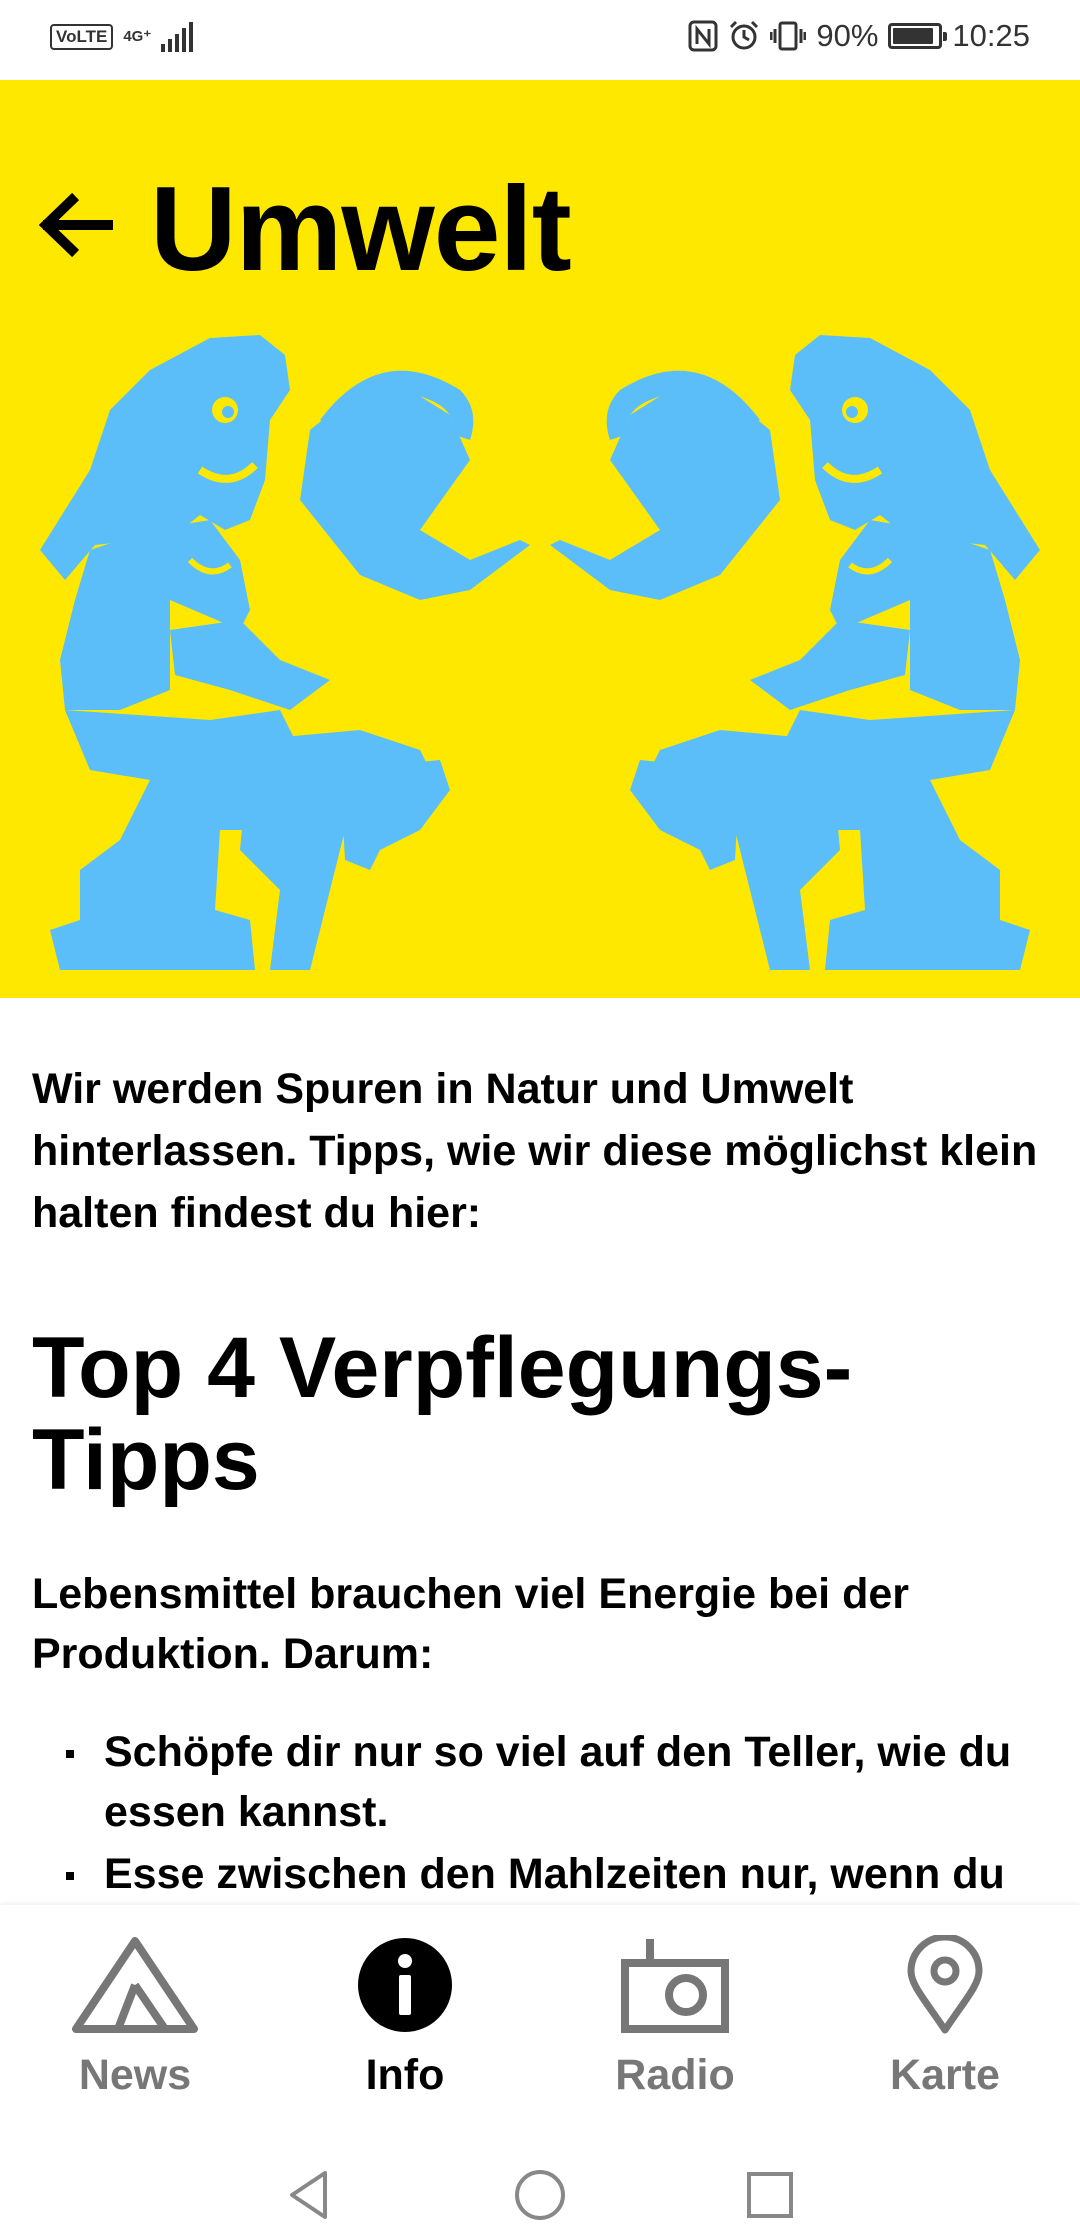 This screenshot has width=1080, height=2240. What do you see at coordinates (405, 2075) in the screenshot?
I see `nav-label: Info` at bounding box center [405, 2075].